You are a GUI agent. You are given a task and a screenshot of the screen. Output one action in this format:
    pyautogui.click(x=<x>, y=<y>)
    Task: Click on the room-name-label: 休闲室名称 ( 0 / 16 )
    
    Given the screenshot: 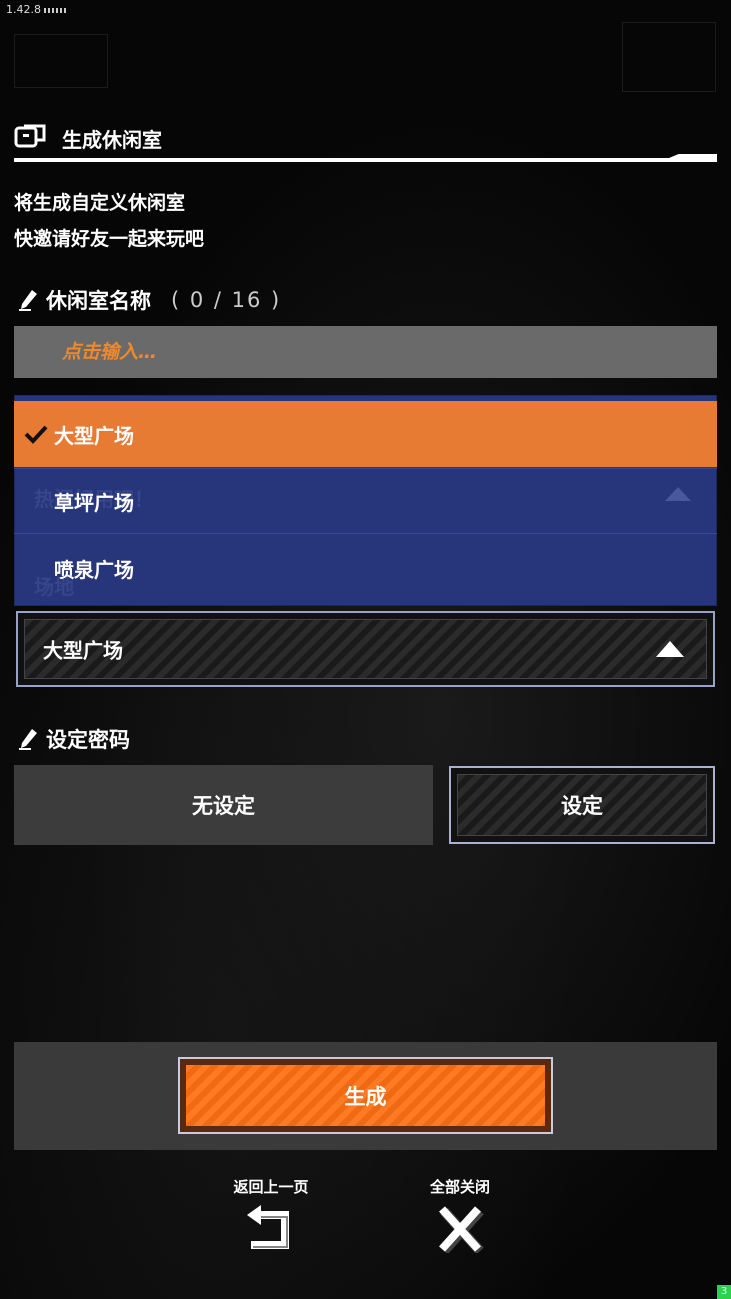 What is the action you would take?
    pyautogui.click(x=149, y=300)
    